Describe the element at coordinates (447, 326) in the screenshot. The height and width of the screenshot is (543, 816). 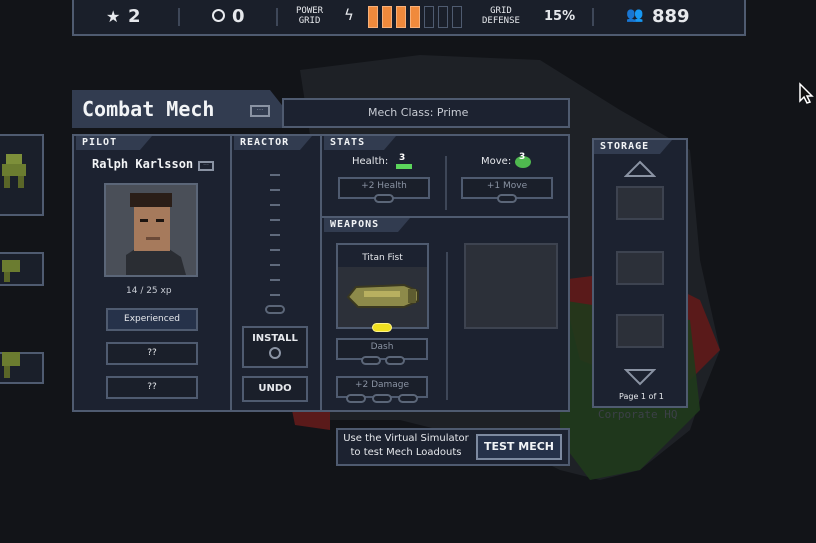
I see `weapons-divider` at that location.